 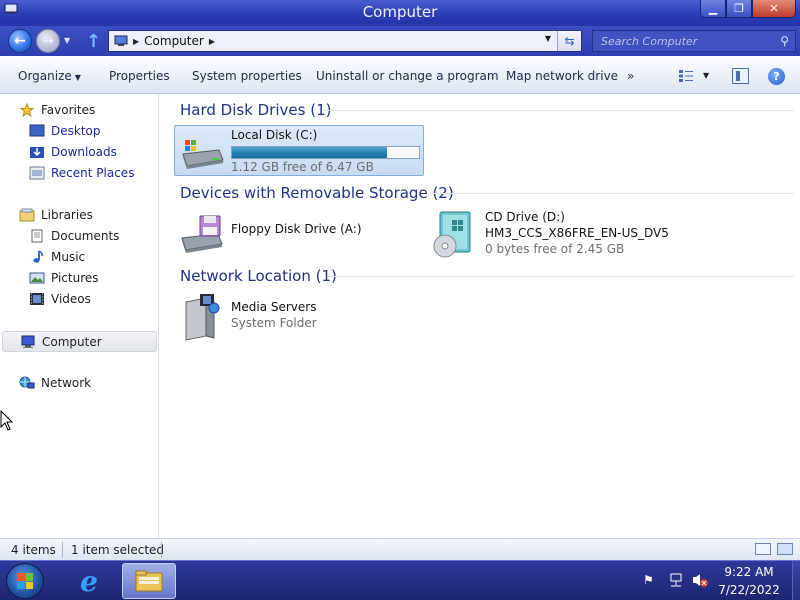 I want to click on downloads-folder-icon, so click(x=37, y=152).